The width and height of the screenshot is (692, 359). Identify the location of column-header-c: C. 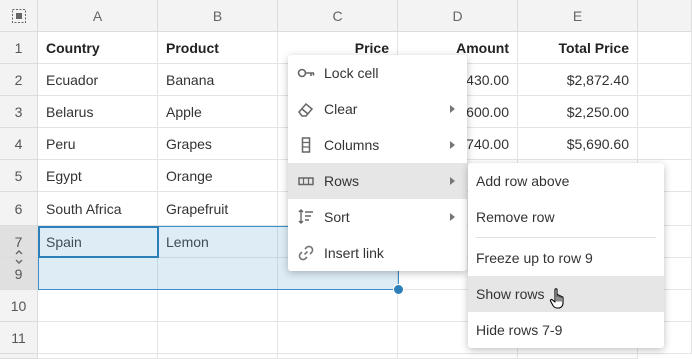
(338, 16).